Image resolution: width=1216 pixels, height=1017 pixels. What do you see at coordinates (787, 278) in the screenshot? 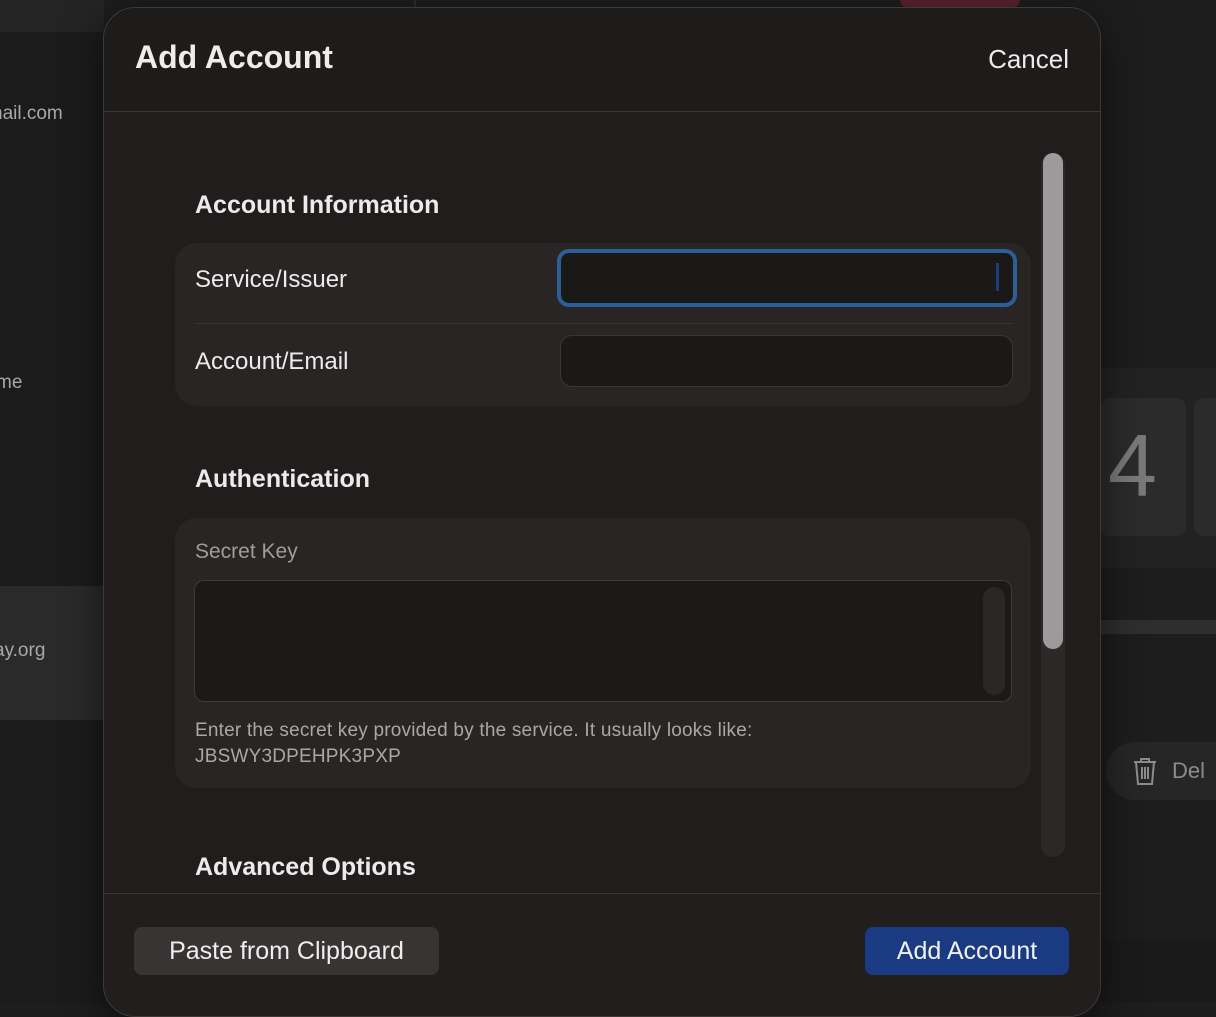
I see `service-issuer-input` at bounding box center [787, 278].